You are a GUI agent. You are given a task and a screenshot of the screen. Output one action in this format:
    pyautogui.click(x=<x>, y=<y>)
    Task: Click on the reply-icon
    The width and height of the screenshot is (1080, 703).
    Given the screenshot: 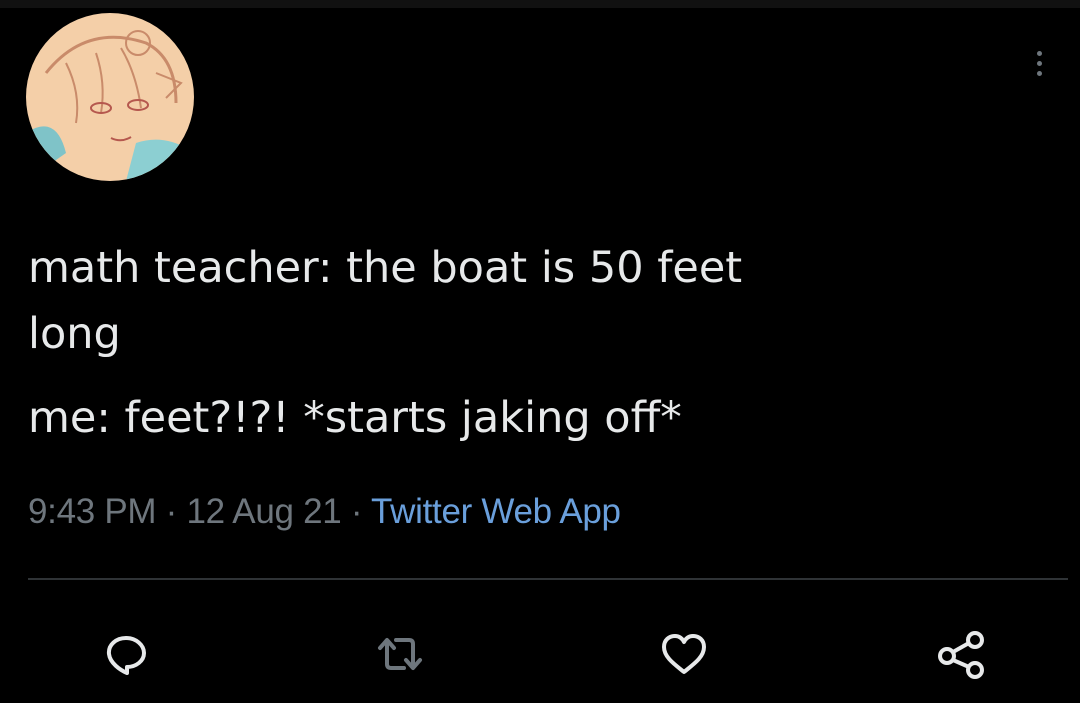 What is the action you would take?
    pyautogui.click(x=126, y=655)
    